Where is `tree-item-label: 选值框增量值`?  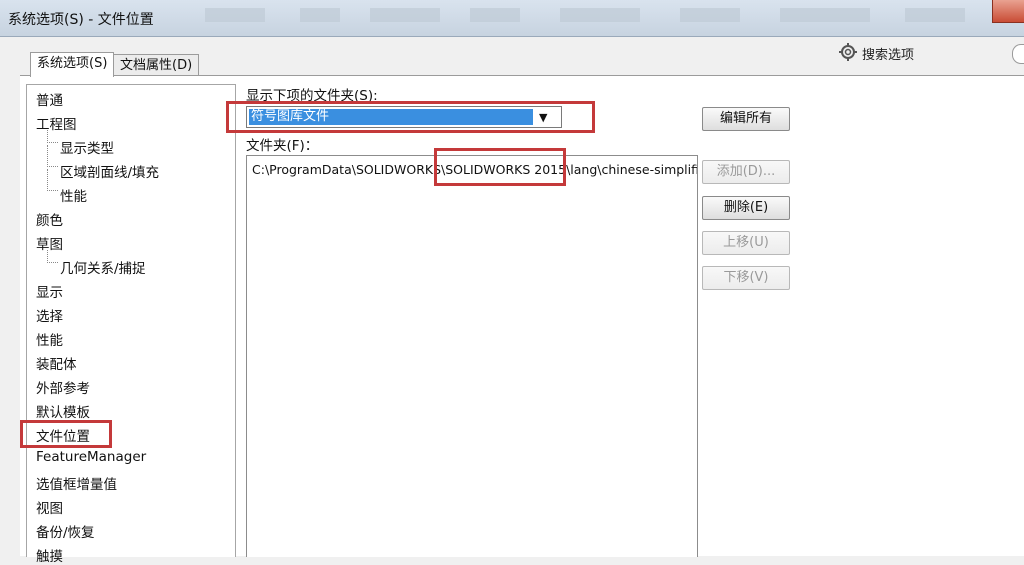
tree-item-label: 选值框增量值 is located at coordinates (76, 485).